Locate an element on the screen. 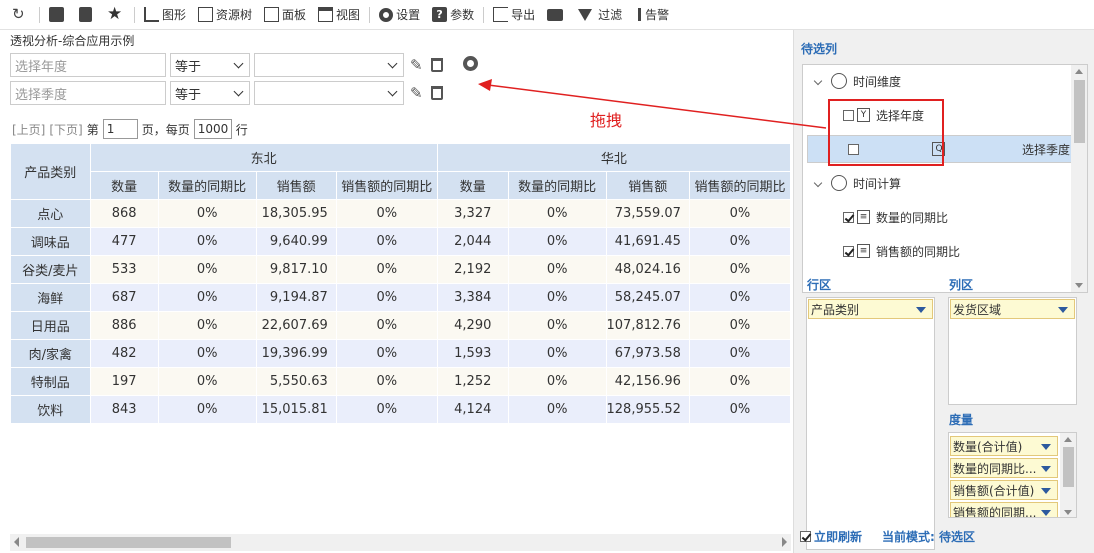 Image resolution: width=1094 pixels, height=553 pixels. rows-per-page-input: 1000 is located at coordinates (212, 129).